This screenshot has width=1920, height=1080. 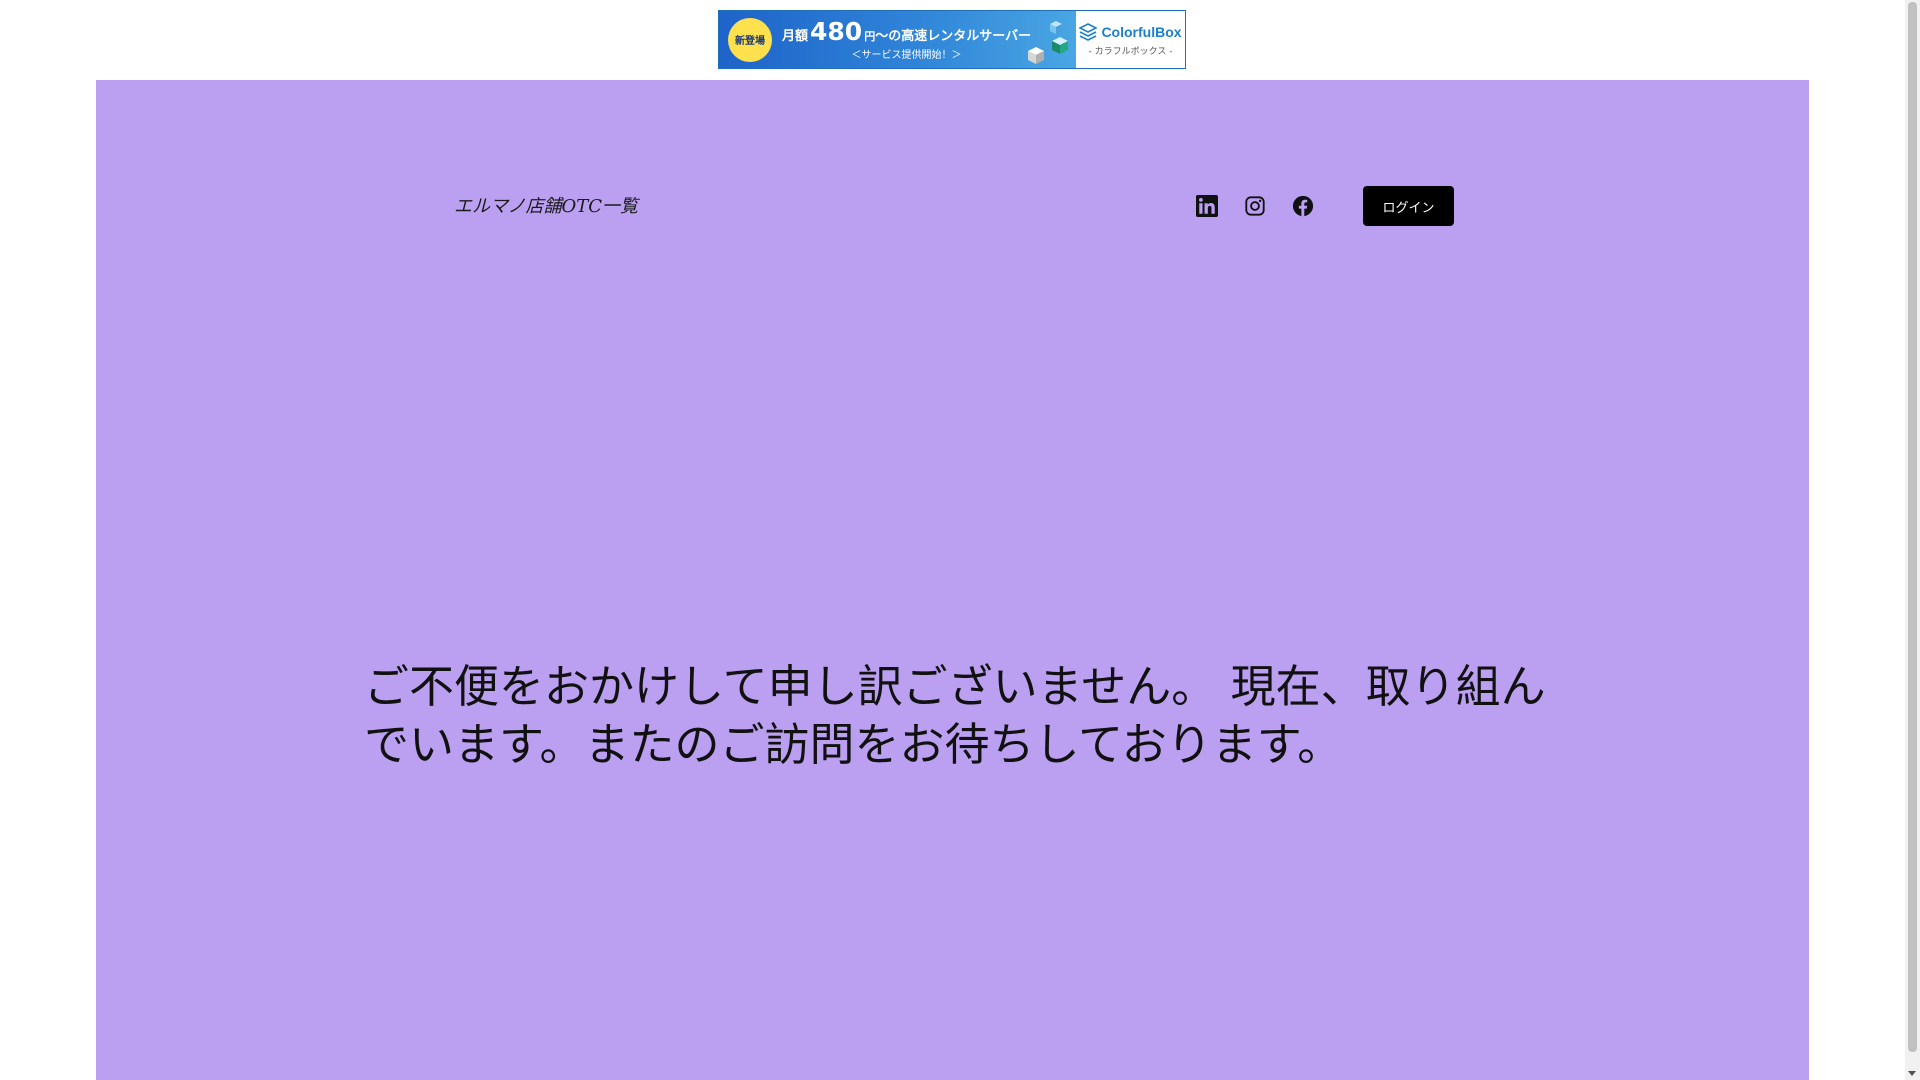 I want to click on site-title: エルマノ店舗OTC一覧, so click(x=546, y=205).